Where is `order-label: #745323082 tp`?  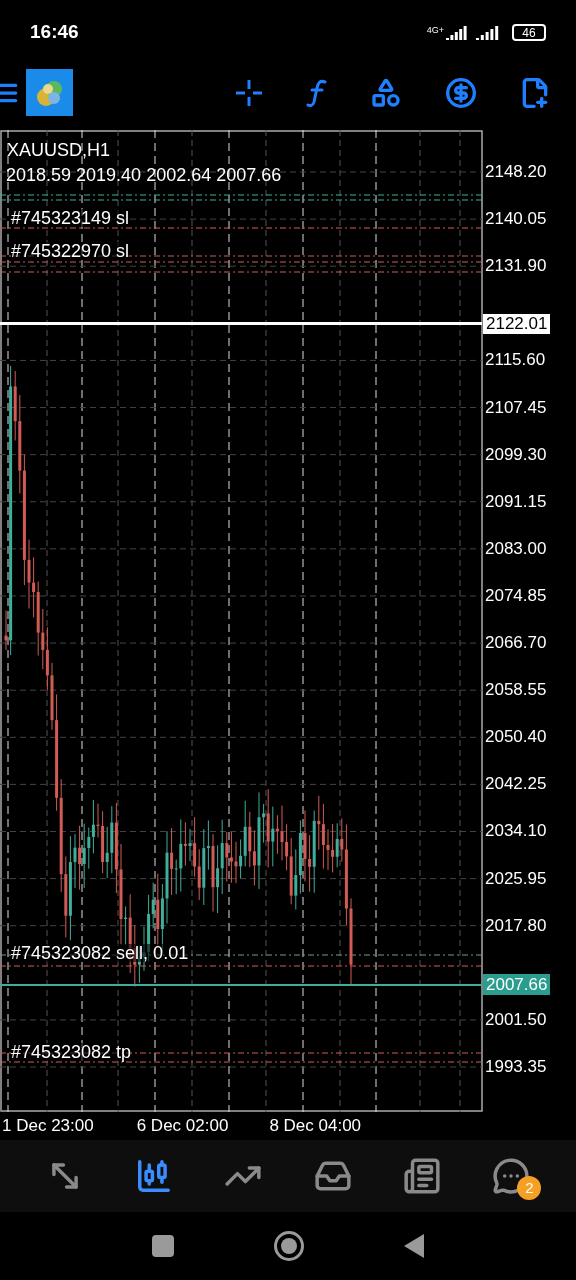 order-label: #745323082 tp is located at coordinates (71, 1052).